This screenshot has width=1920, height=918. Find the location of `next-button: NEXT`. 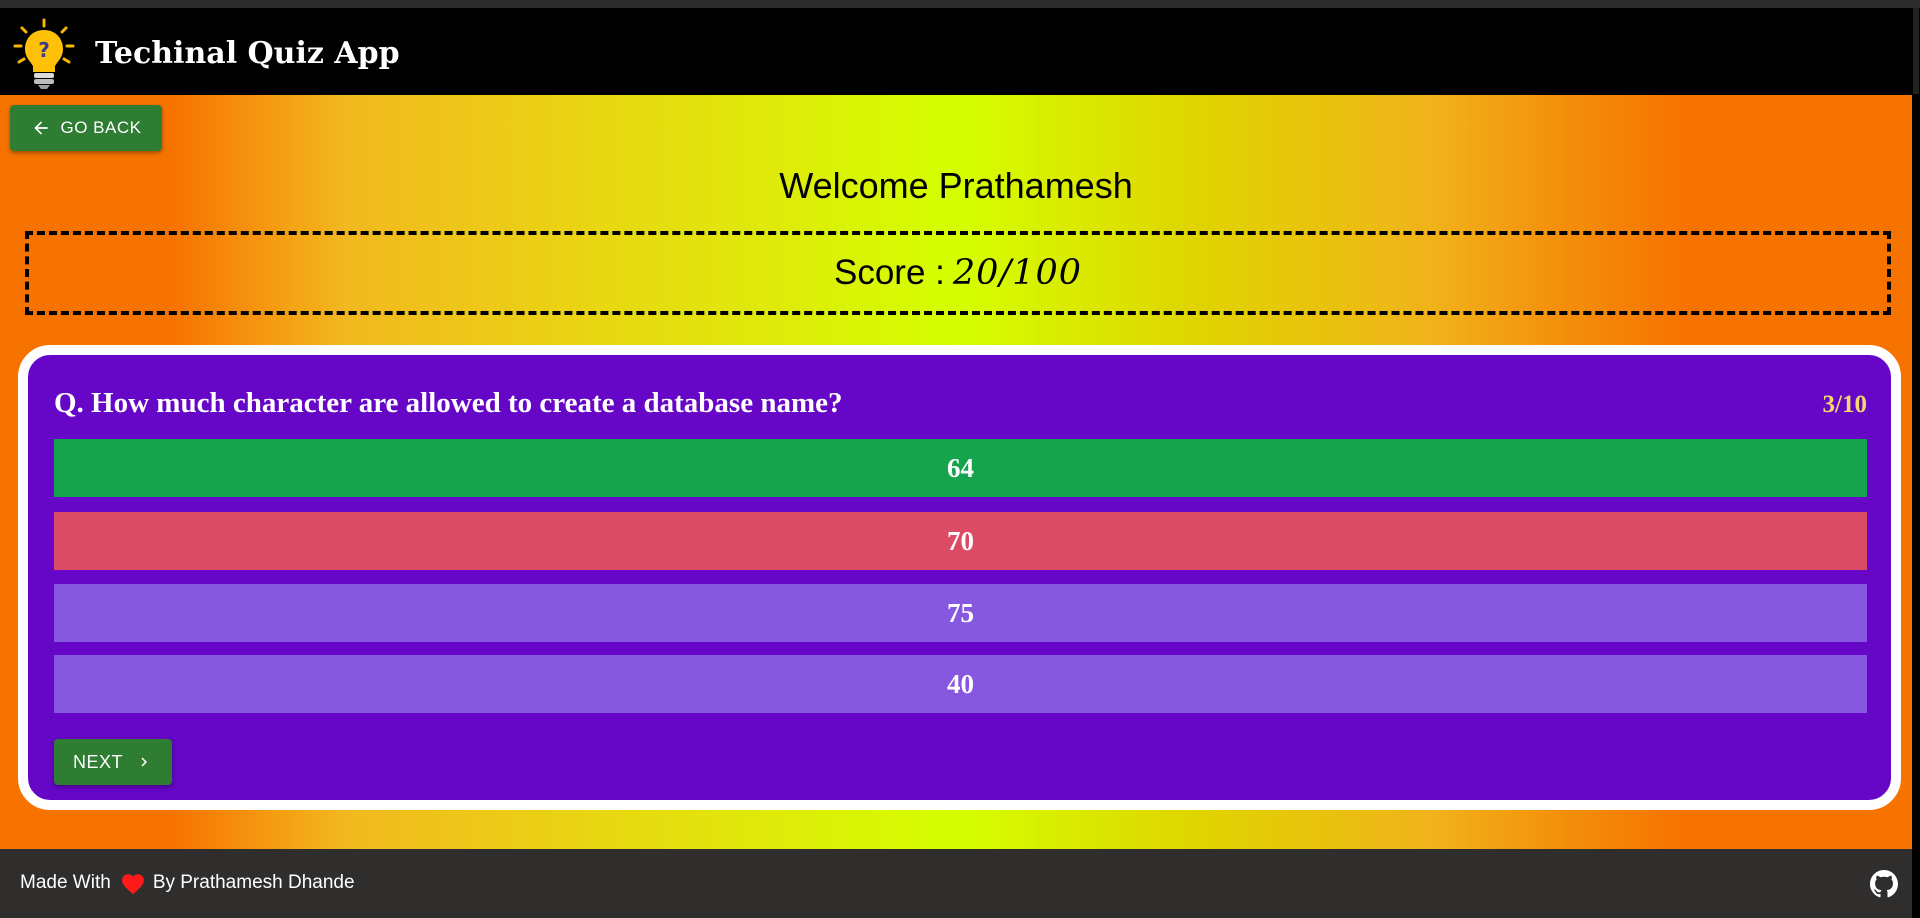

next-button: NEXT is located at coordinates (113, 762).